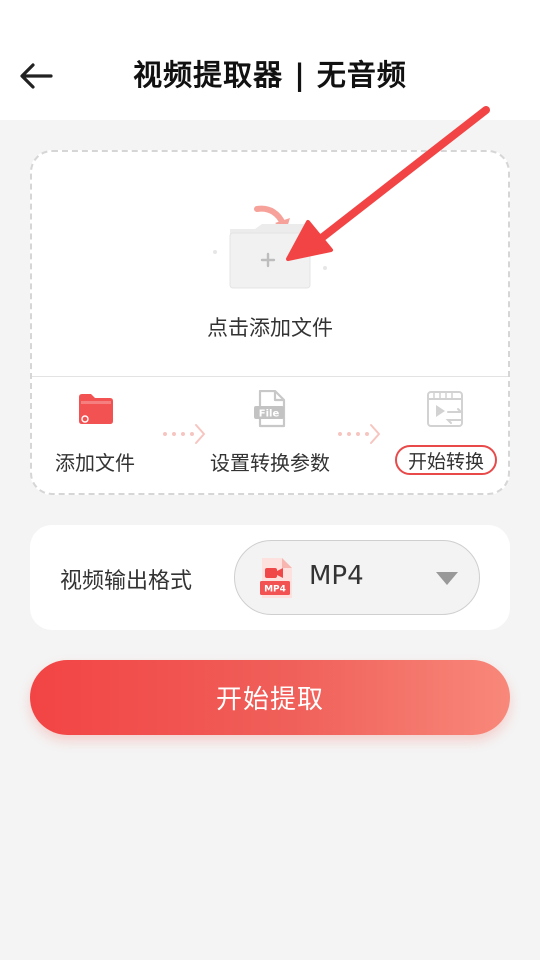  Describe the element at coordinates (95, 463) in the screenshot. I see `step-add-file-label: 添加文件` at that location.